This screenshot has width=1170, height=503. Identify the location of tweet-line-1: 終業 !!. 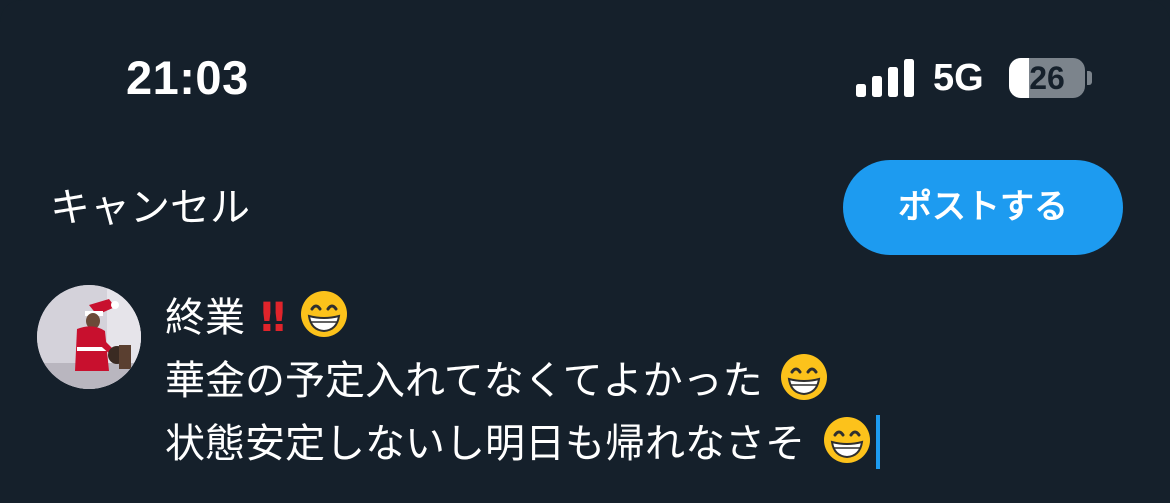
(522, 318).